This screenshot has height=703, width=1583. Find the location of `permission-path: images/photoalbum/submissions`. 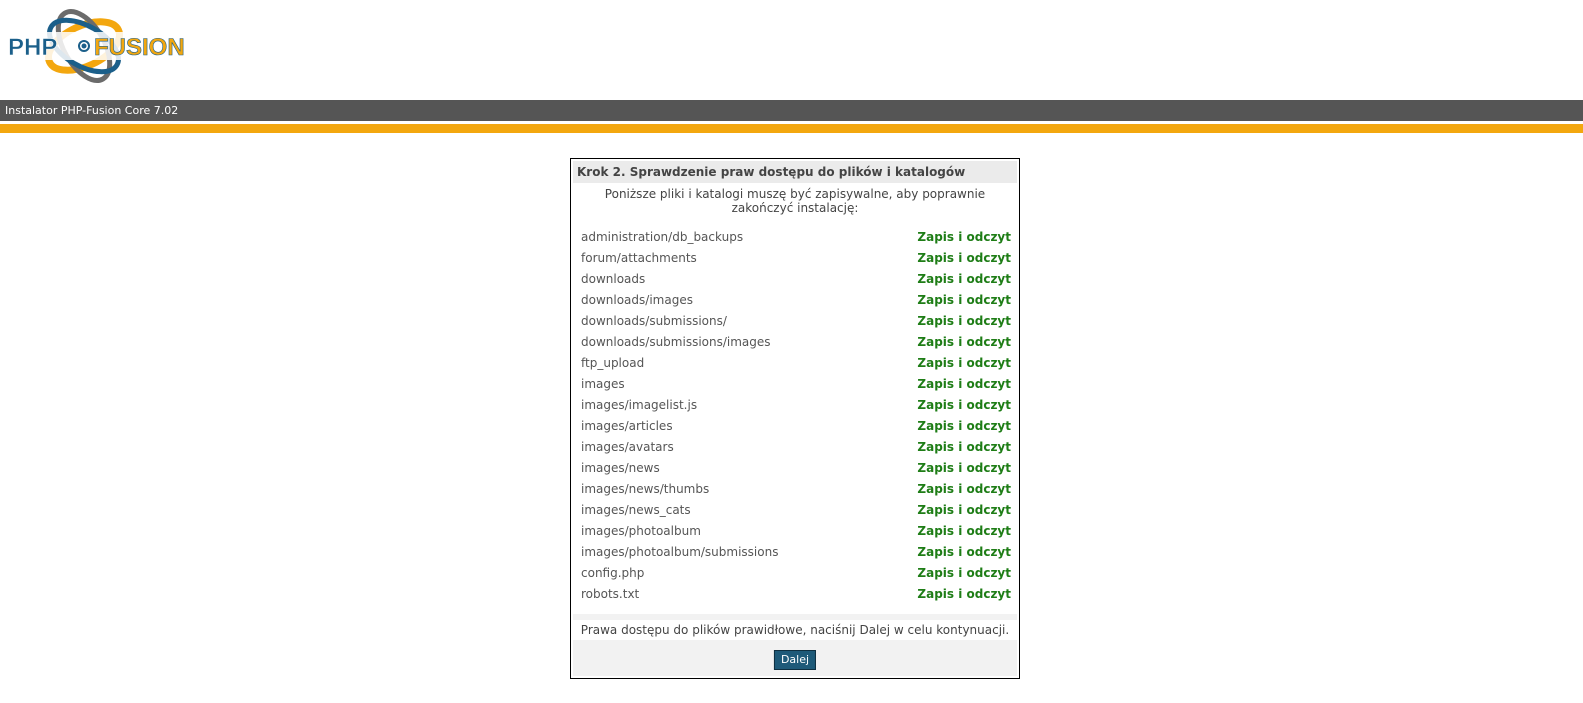

permission-path: images/photoalbum/submissions is located at coordinates (680, 552).